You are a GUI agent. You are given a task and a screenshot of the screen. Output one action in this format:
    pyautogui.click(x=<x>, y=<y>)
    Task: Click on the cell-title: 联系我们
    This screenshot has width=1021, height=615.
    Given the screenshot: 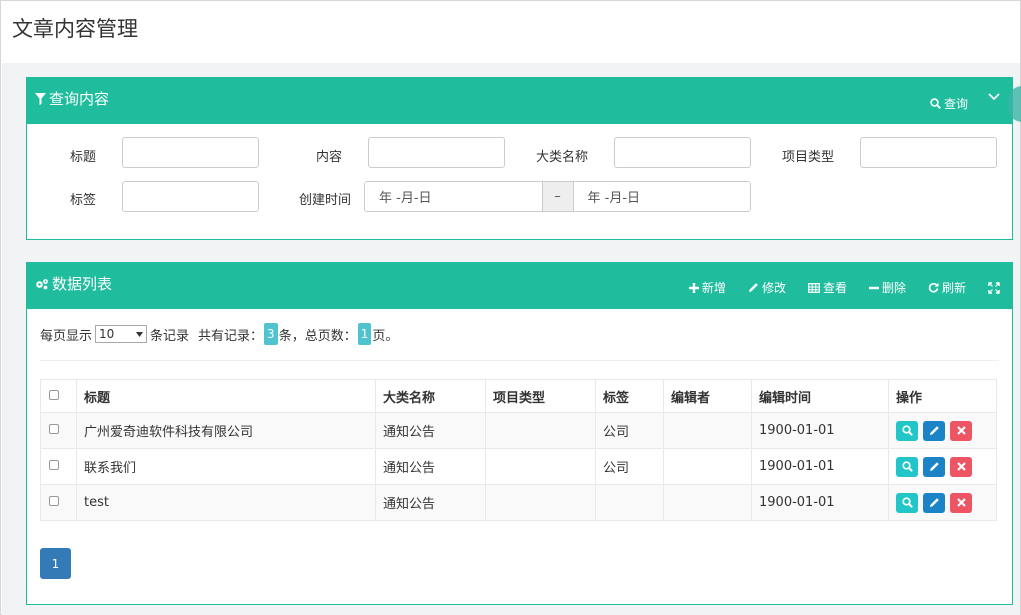 What is the action you would take?
    pyautogui.click(x=226, y=466)
    